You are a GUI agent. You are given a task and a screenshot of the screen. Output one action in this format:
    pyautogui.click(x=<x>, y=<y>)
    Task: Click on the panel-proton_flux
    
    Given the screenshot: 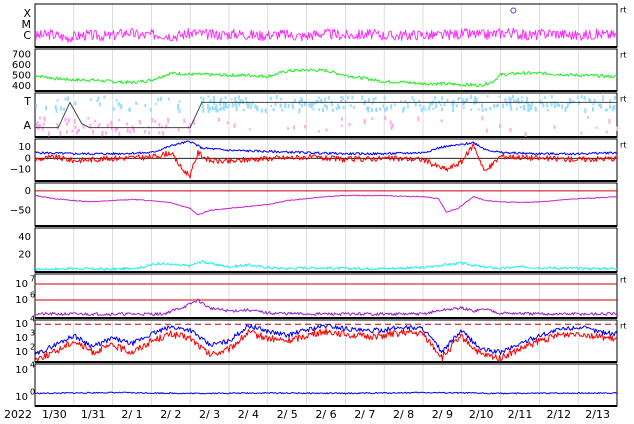 What is the action you would take?
    pyautogui.click(x=326, y=296)
    